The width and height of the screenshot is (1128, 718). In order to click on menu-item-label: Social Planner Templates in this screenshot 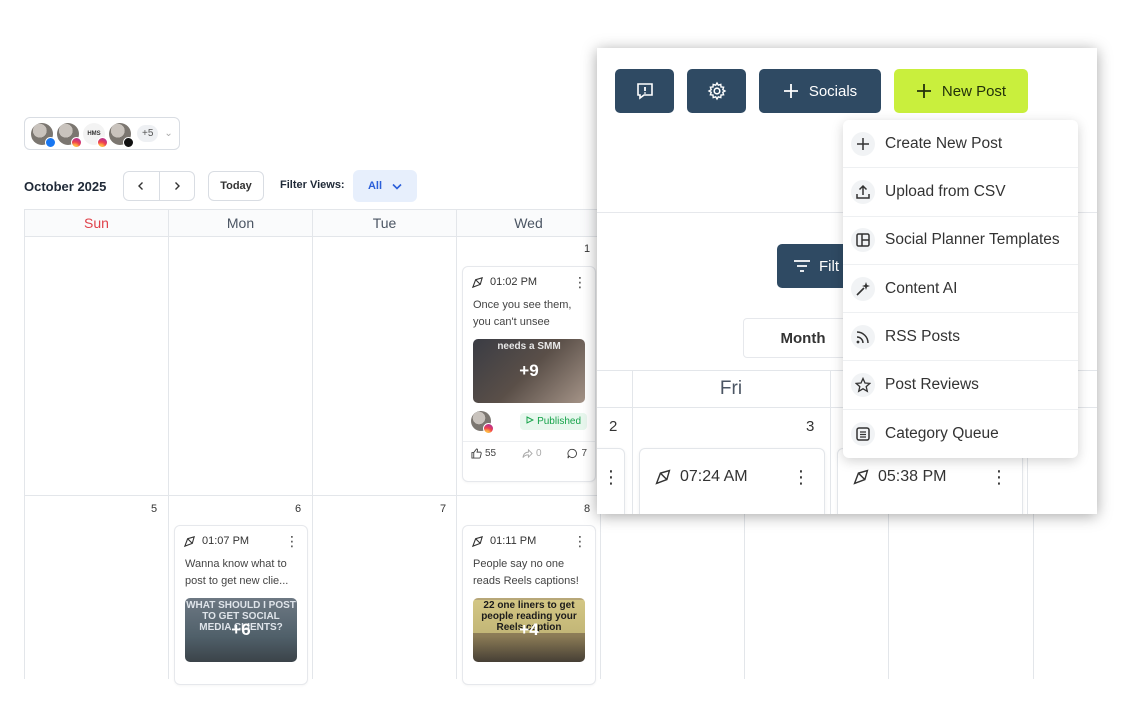, I will do `click(972, 240)`.